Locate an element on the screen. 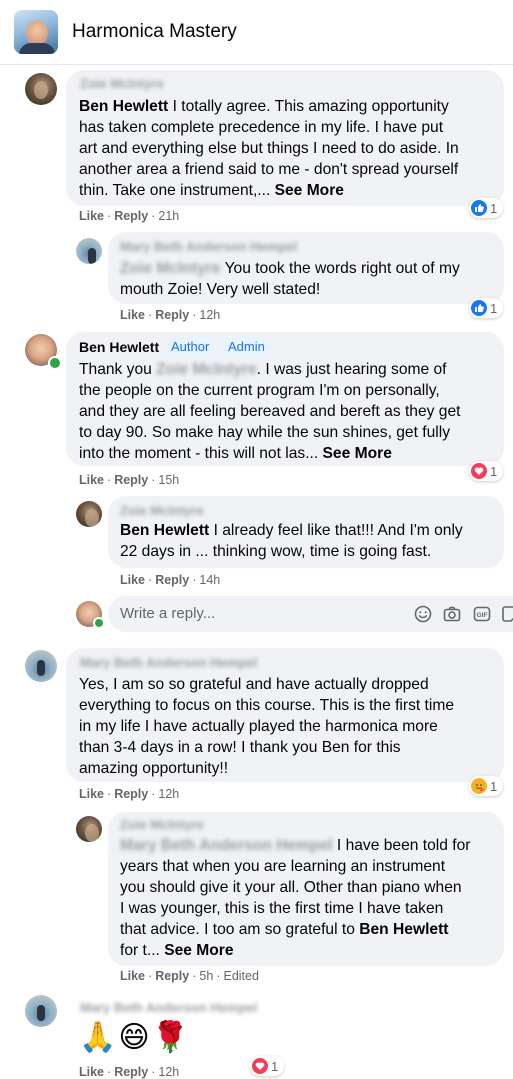 This screenshot has width=513, height=1079. author-badge: Author is located at coordinates (190, 347).